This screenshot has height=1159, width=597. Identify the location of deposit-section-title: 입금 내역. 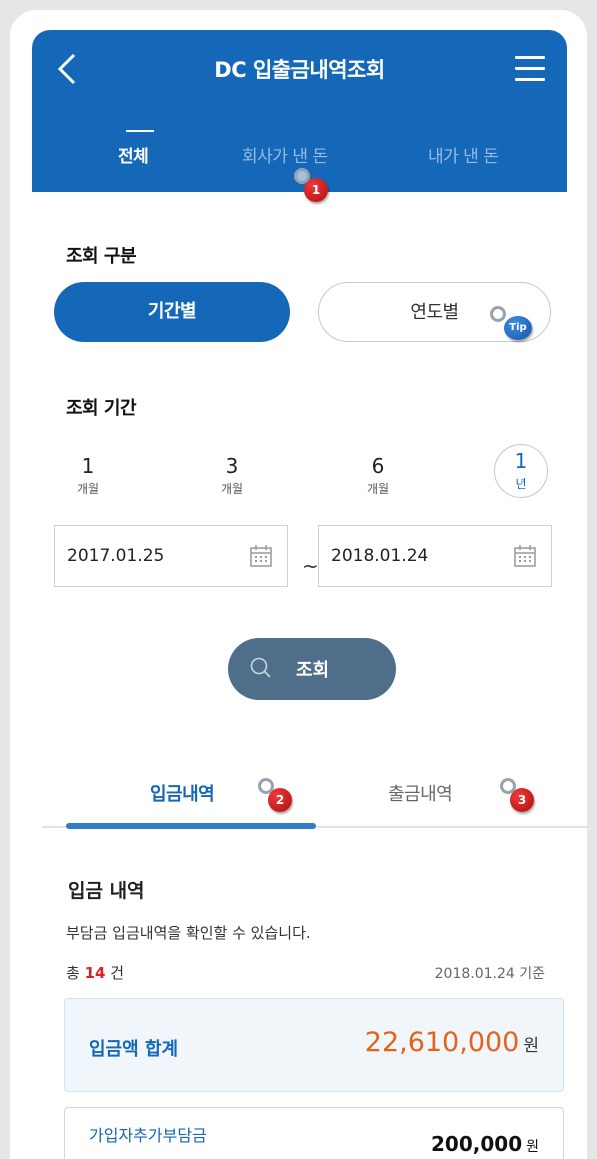
(106, 891).